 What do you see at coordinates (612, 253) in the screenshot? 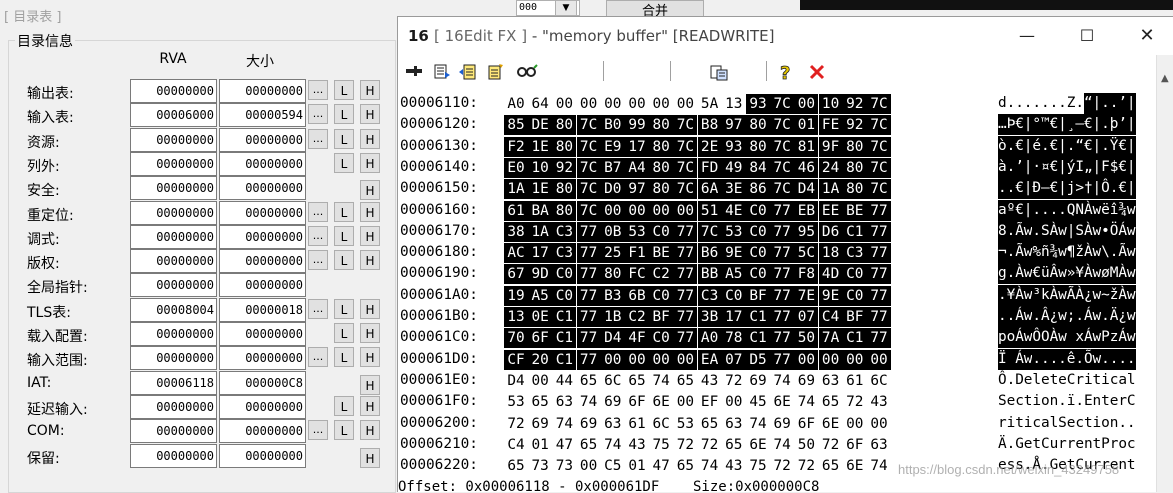
I see `hex-byte: 25` at bounding box center [612, 253].